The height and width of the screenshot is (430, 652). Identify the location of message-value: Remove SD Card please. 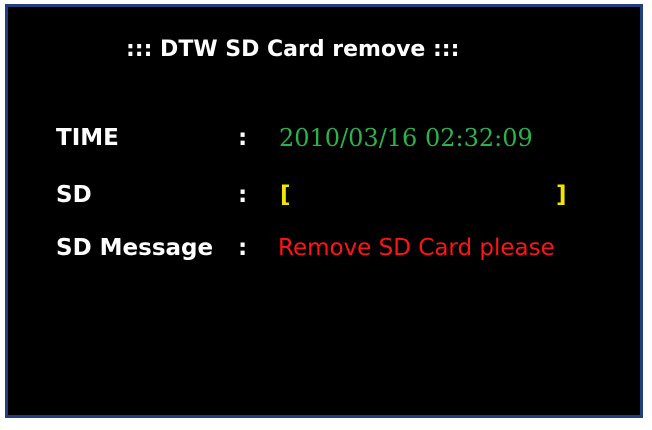
(416, 248).